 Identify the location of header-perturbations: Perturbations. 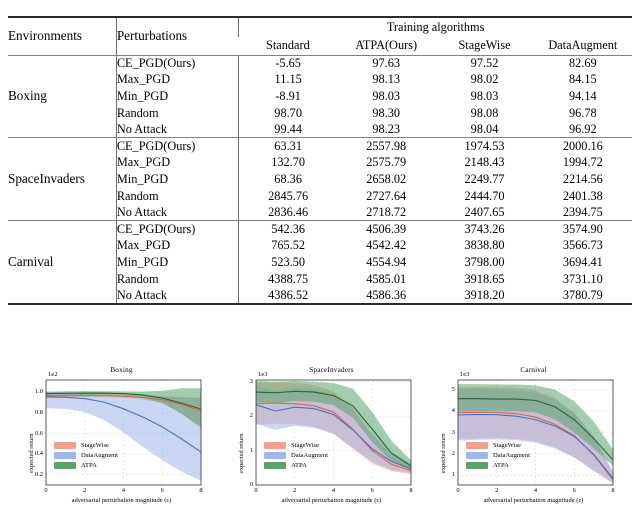
(177, 36).